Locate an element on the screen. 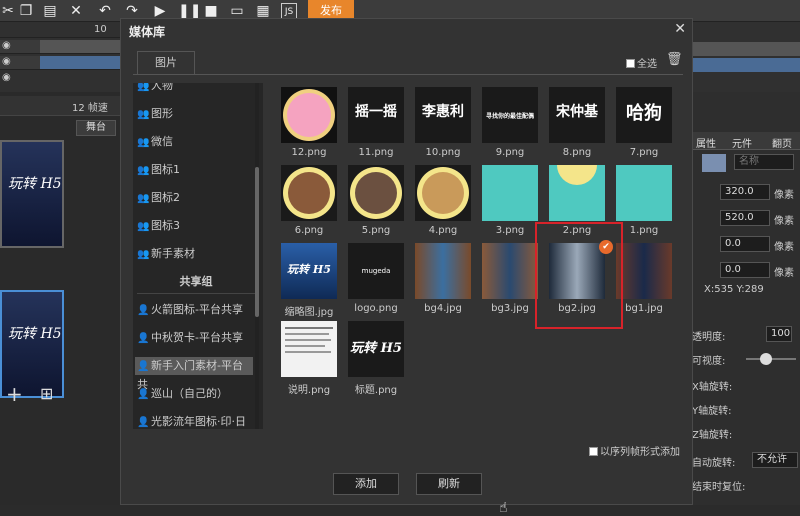 The image size is (800, 516). redo-icon: ↷ is located at coordinates (132, 11).